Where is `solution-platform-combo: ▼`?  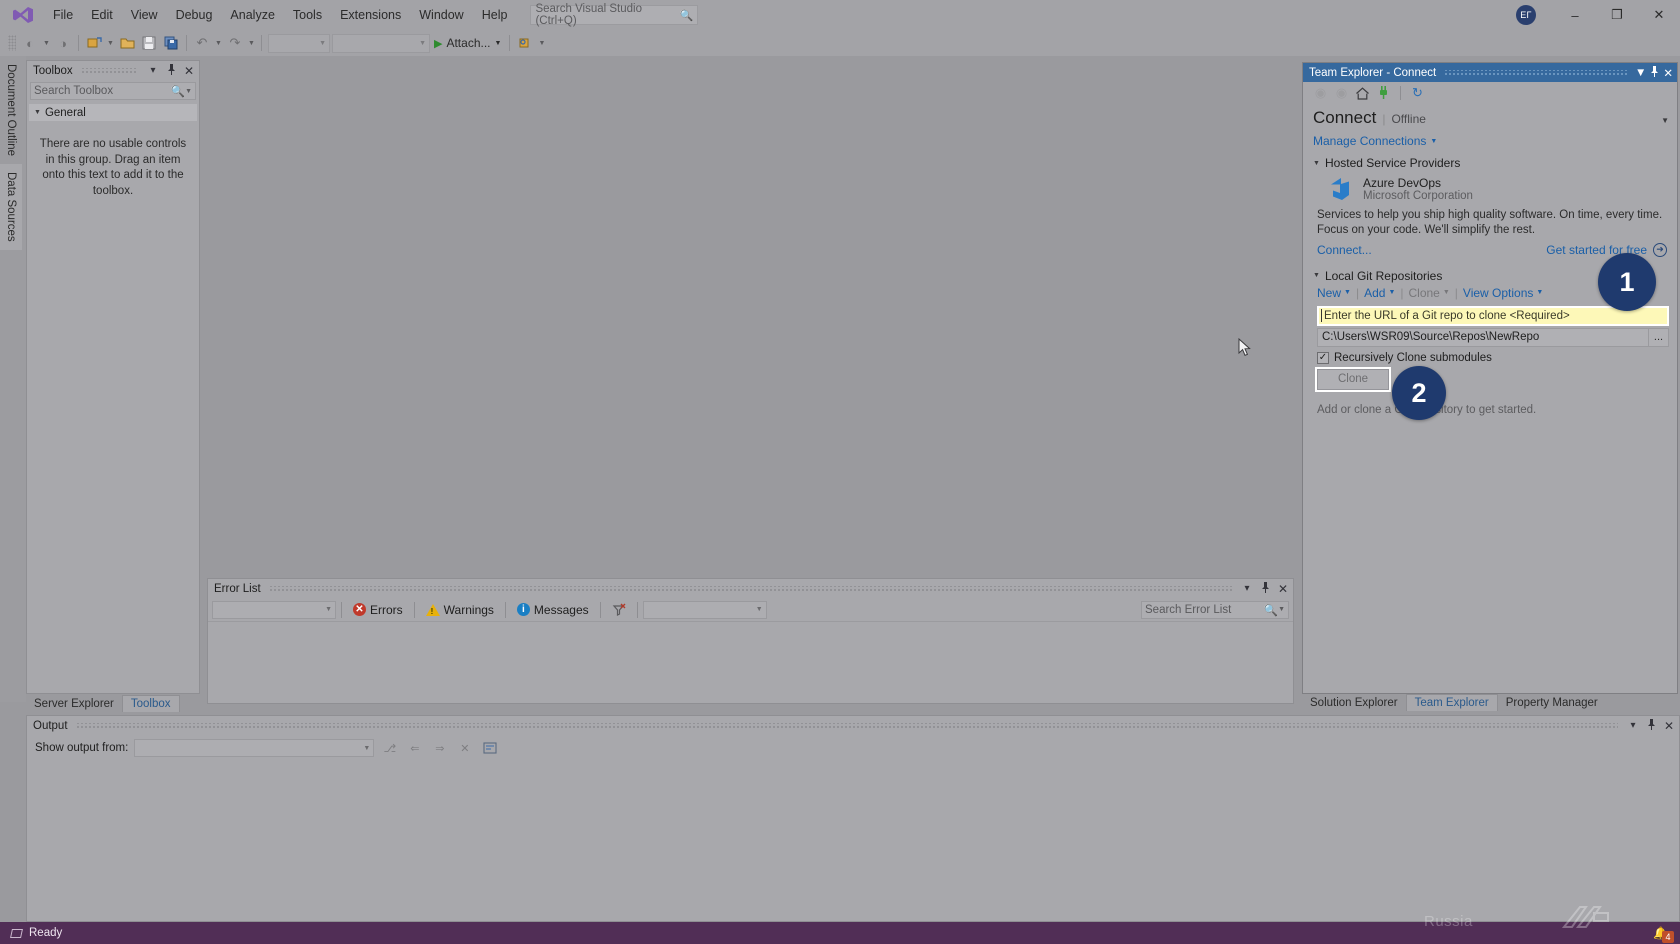
solution-platform-combo: ▼ is located at coordinates (381, 43).